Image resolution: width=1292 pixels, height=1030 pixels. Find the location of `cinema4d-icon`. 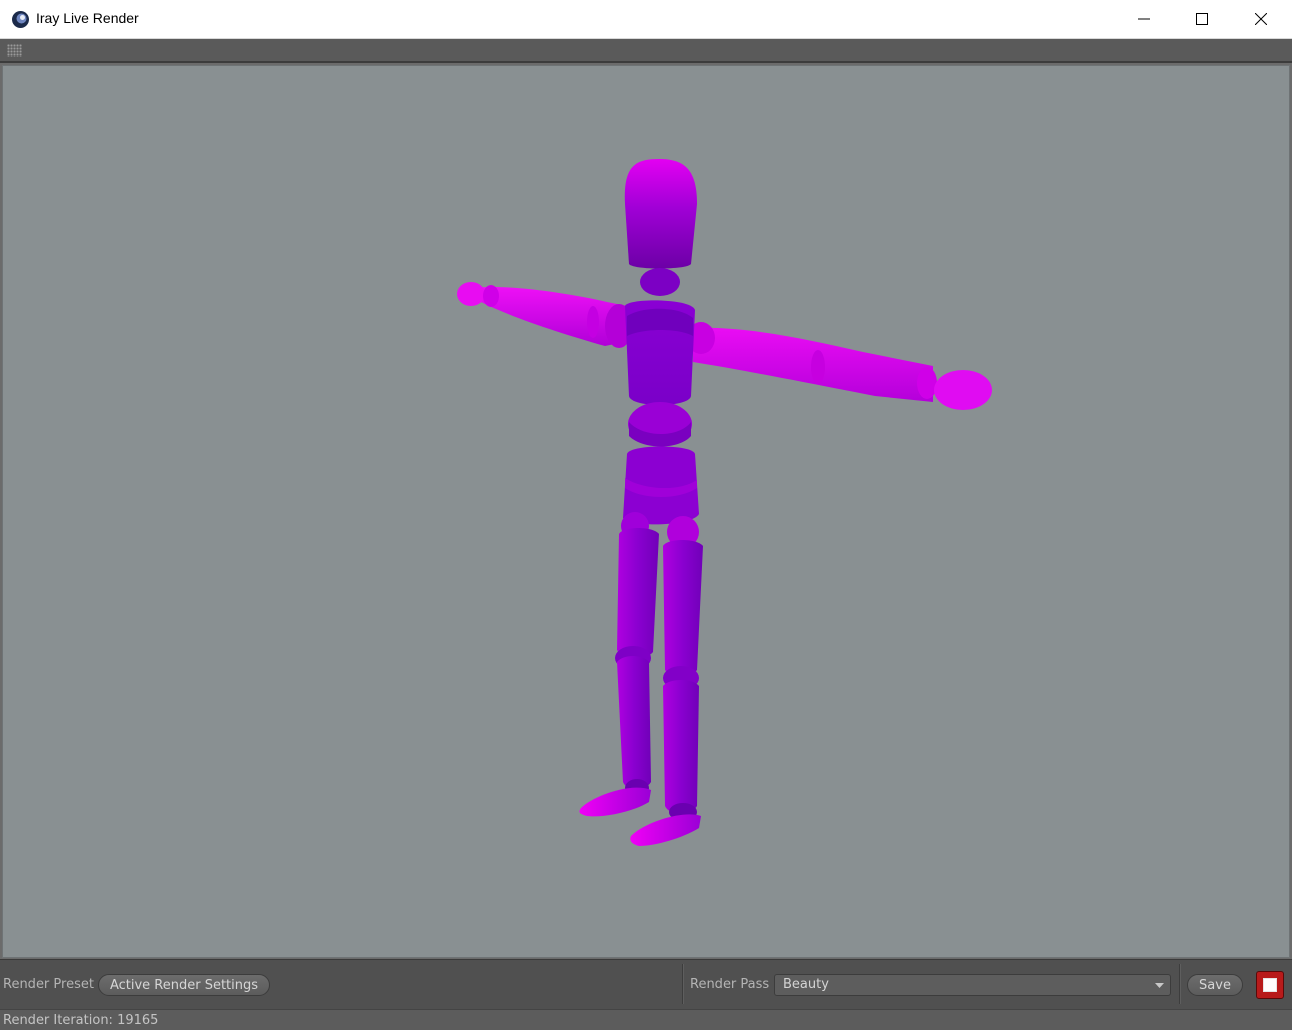

cinema4d-icon is located at coordinates (20, 19).